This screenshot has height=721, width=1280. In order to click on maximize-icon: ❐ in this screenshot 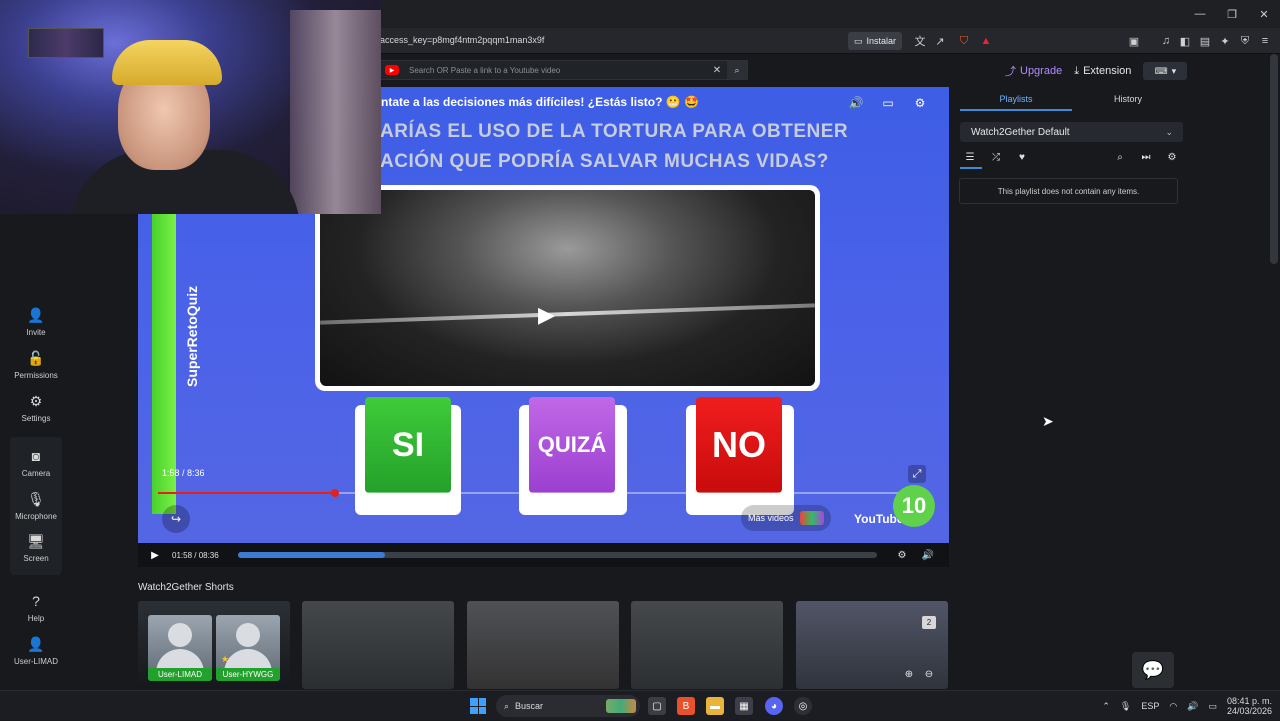, I will do `click(1232, 14)`.